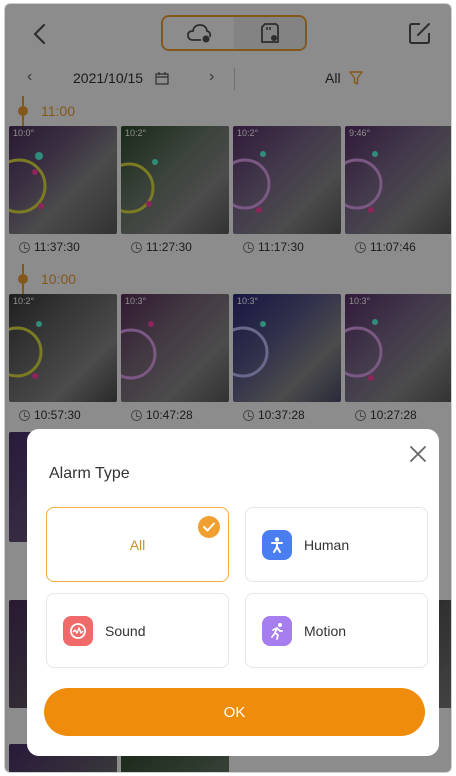 The height and width of the screenshot is (776, 456). I want to click on option-sound: Sound, so click(137, 630).